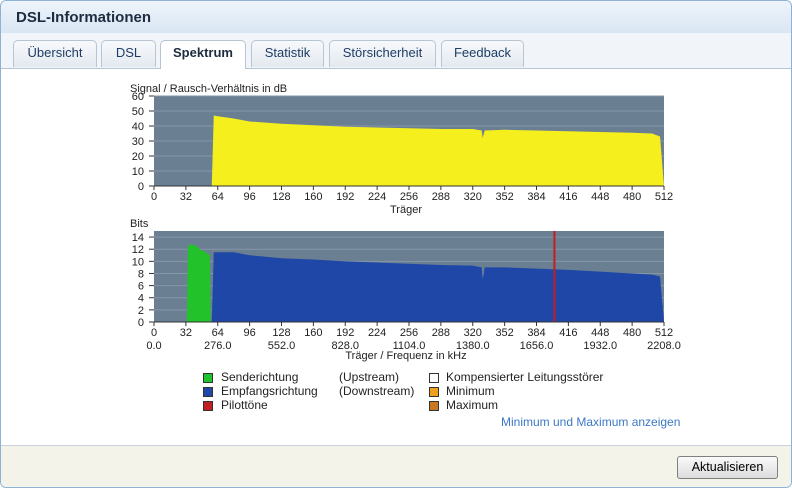  Describe the element at coordinates (434, 392) in the screenshot. I see `legend-swatch-min` at that location.